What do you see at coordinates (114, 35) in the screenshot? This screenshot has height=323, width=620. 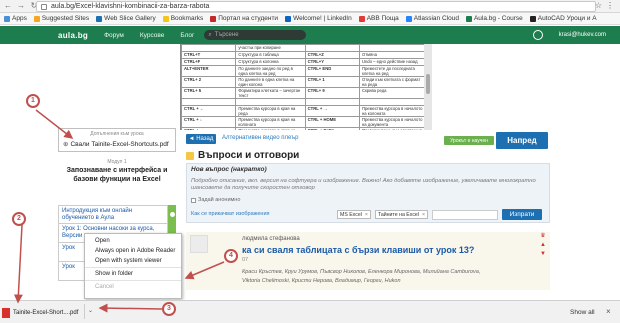 I see `nav-forum: Форум` at bounding box center [114, 35].